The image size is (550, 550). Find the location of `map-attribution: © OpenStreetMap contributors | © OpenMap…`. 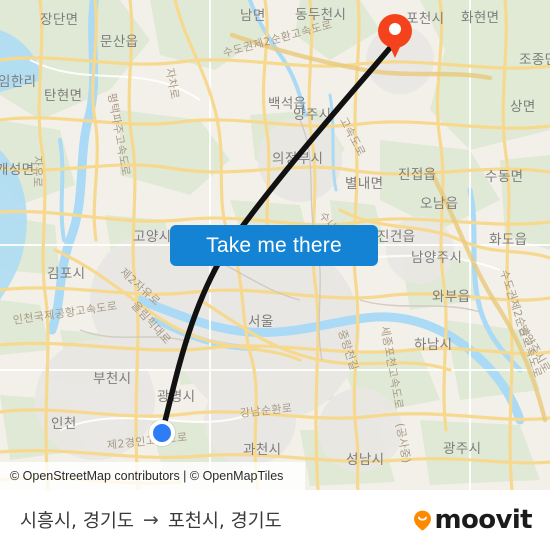

map-attribution: © OpenStreetMap contributors | © OpenMap… is located at coordinates (152, 476).